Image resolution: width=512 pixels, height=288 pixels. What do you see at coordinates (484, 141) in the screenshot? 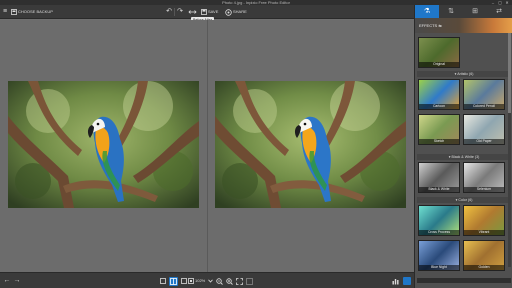
I see `effect-label: Old Paper` at bounding box center [484, 141].